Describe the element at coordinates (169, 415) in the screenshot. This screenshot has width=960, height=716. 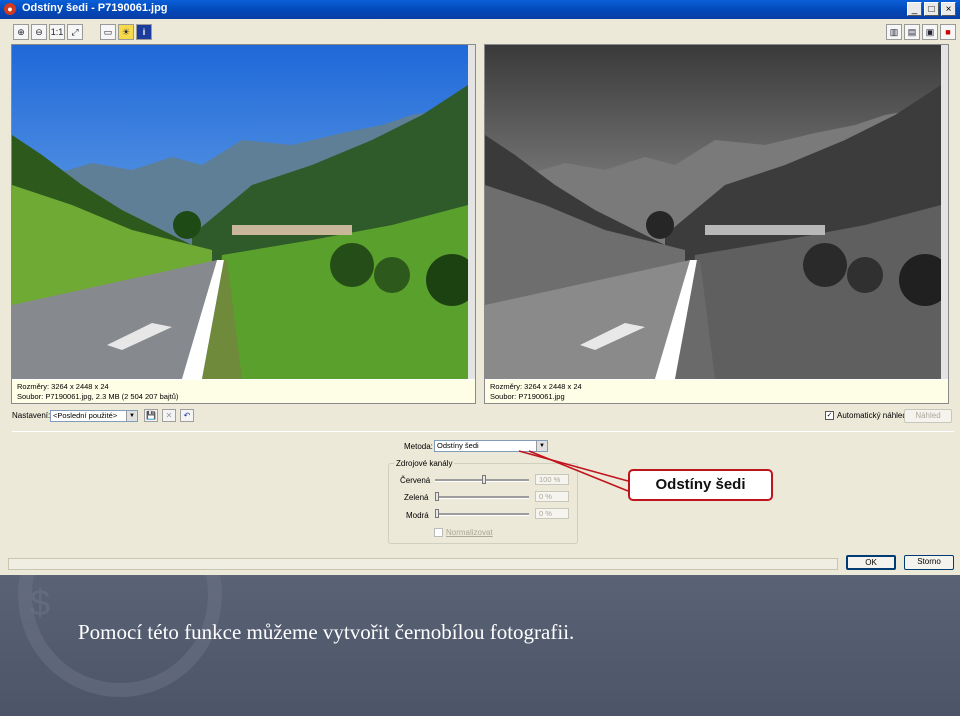
I see `delete-icon: ✕` at that location.